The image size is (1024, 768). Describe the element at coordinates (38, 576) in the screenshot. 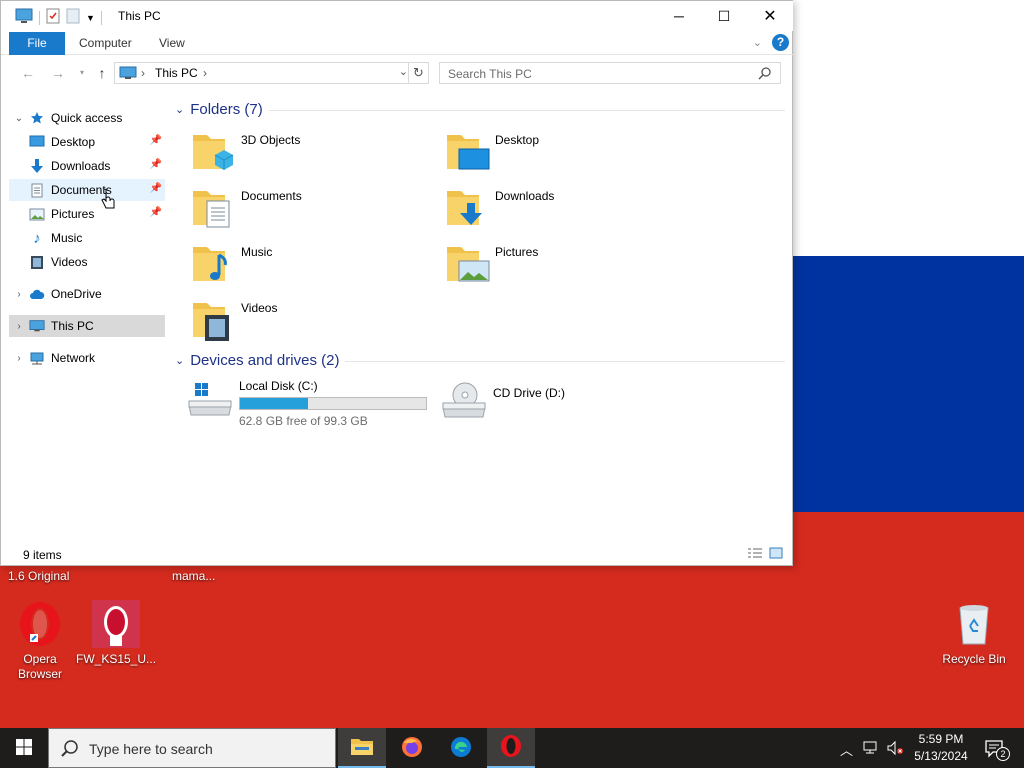

I see `desktop-icon-label-partial: 1.6 Original` at that location.